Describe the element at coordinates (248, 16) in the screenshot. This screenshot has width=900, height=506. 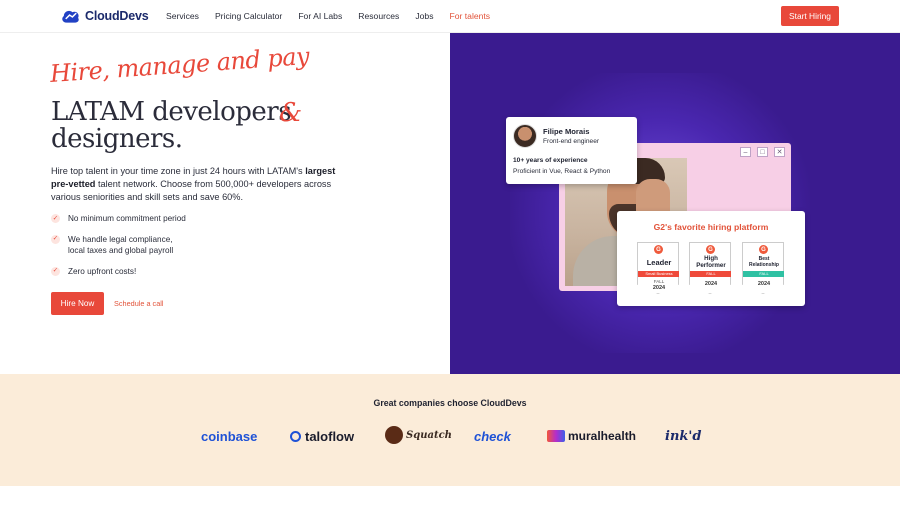
I see `nav-pricing-calculator: Pricing Calculator` at that location.